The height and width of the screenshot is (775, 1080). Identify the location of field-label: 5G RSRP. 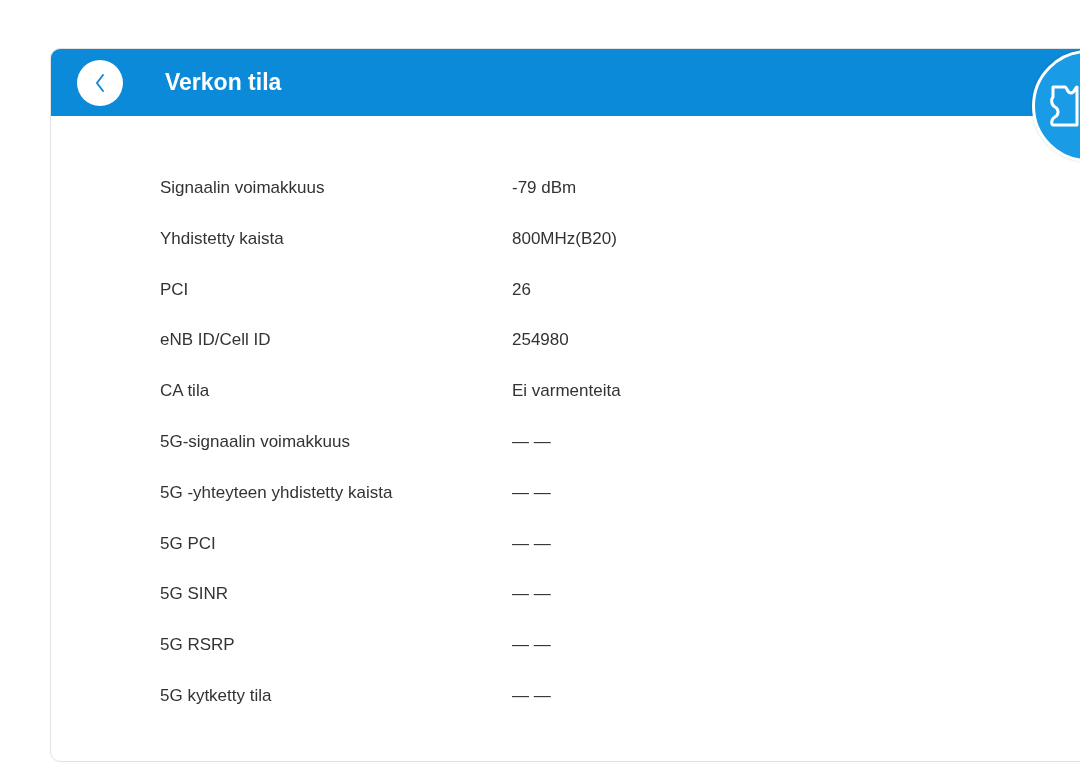
(198, 645).